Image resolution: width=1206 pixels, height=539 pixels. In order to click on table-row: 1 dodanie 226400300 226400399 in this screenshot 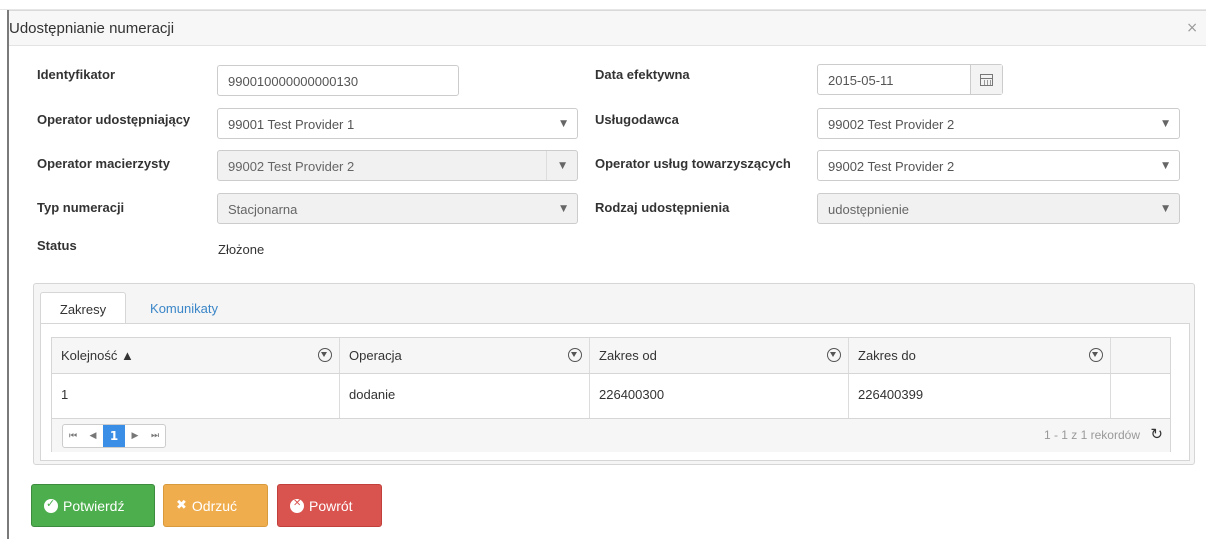, I will do `click(611, 396)`.